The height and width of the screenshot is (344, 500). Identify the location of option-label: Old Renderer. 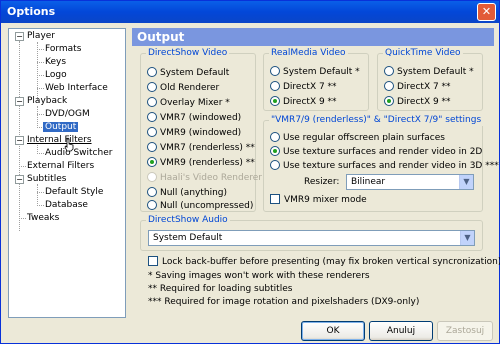
(190, 88).